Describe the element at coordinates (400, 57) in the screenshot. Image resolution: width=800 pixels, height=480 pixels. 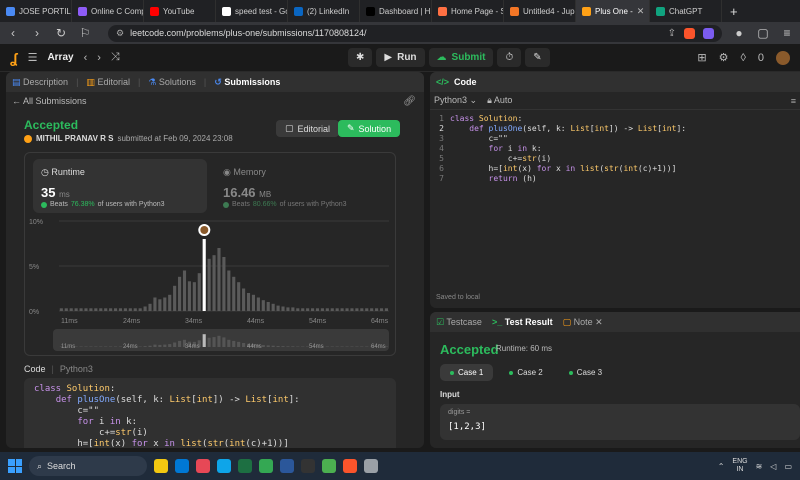
I see `run-button: ▶ Run` at that location.